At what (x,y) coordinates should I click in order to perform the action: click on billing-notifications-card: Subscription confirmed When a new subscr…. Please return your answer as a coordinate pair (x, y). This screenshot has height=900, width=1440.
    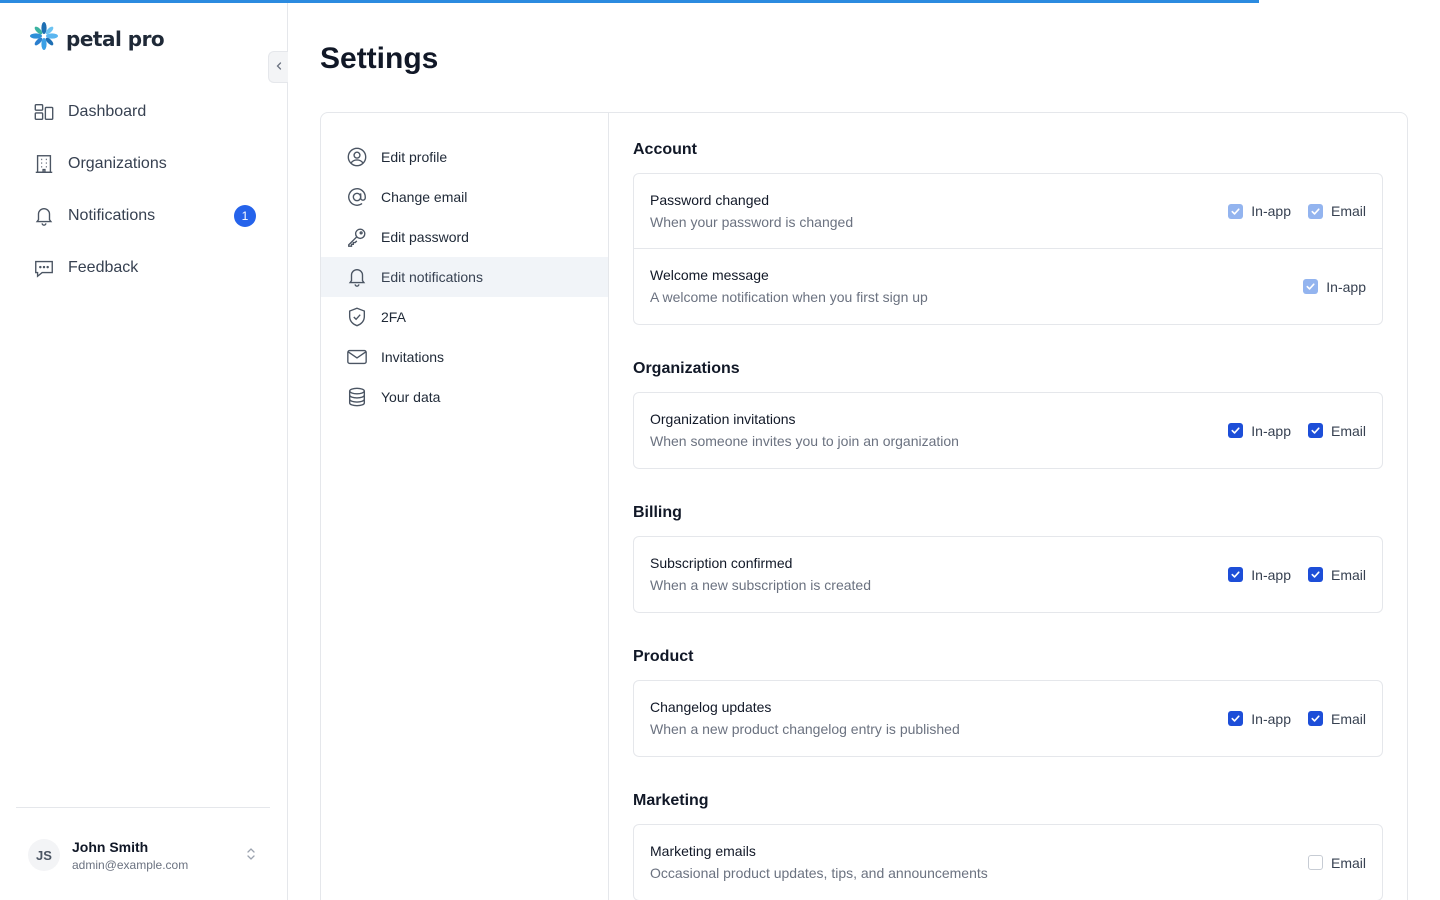
    Looking at the image, I should click on (1008, 574).